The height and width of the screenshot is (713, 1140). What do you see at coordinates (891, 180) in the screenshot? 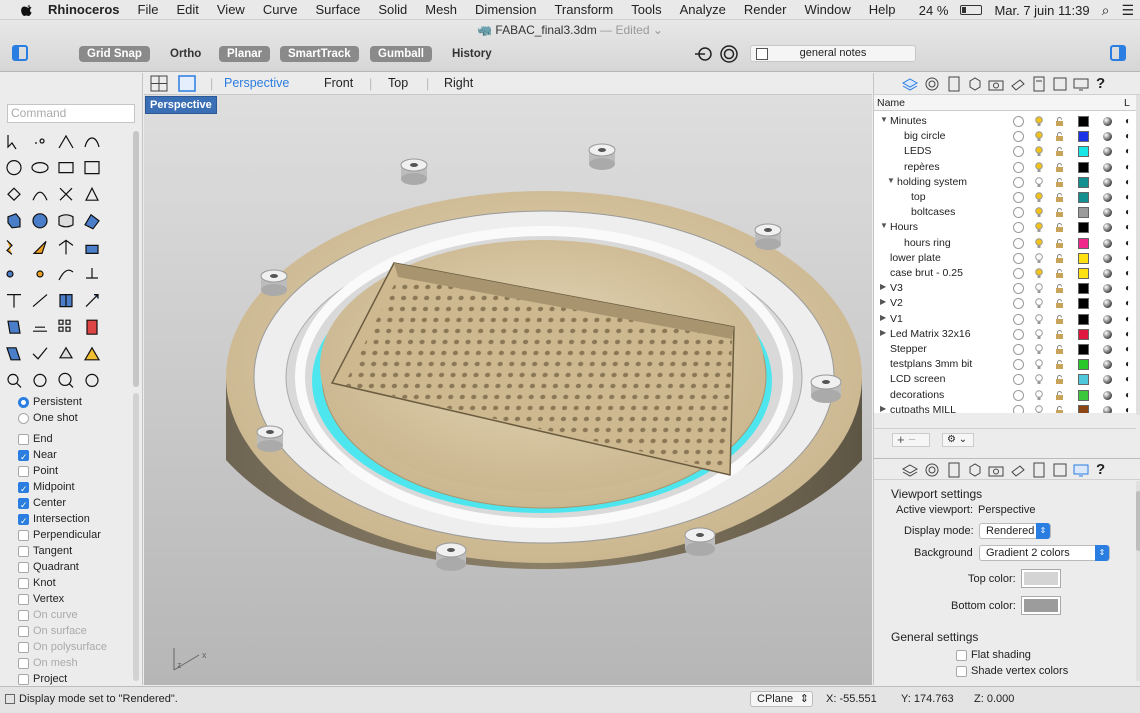
I see `expand-down-icon: ▼` at bounding box center [891, 180].